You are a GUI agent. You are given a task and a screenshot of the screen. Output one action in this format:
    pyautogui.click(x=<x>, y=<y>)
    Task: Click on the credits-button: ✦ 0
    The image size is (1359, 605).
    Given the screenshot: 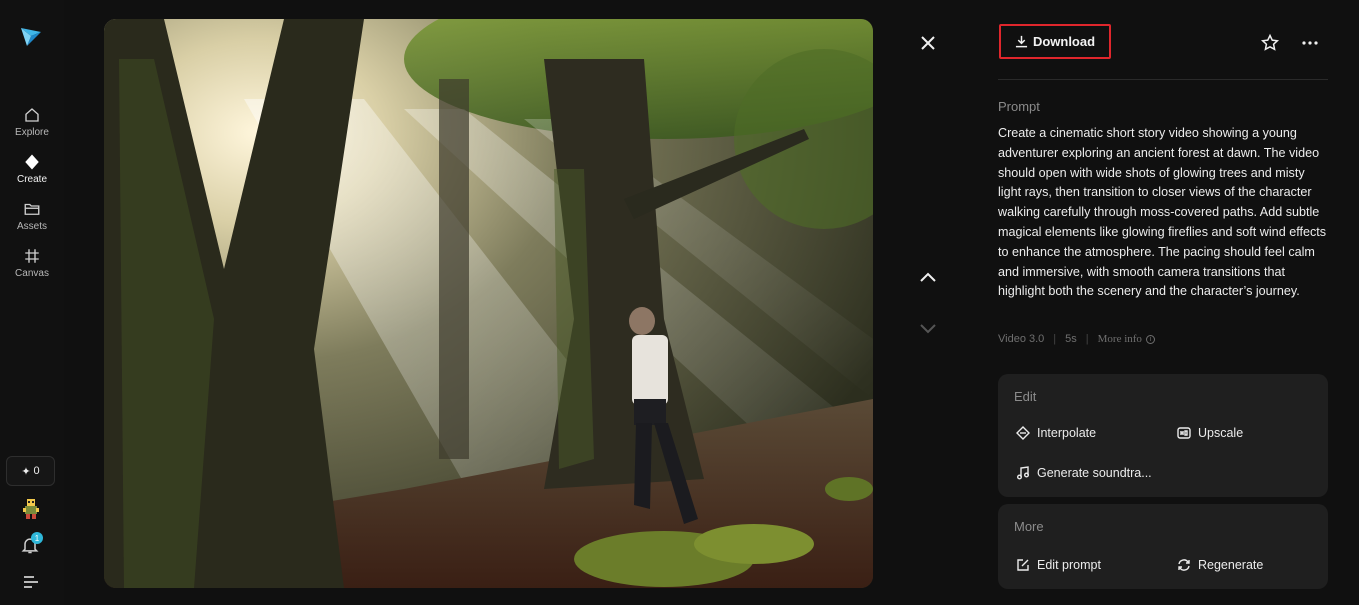 What is the action you would take?
    pyautogui.click(x=30, y=471)
    